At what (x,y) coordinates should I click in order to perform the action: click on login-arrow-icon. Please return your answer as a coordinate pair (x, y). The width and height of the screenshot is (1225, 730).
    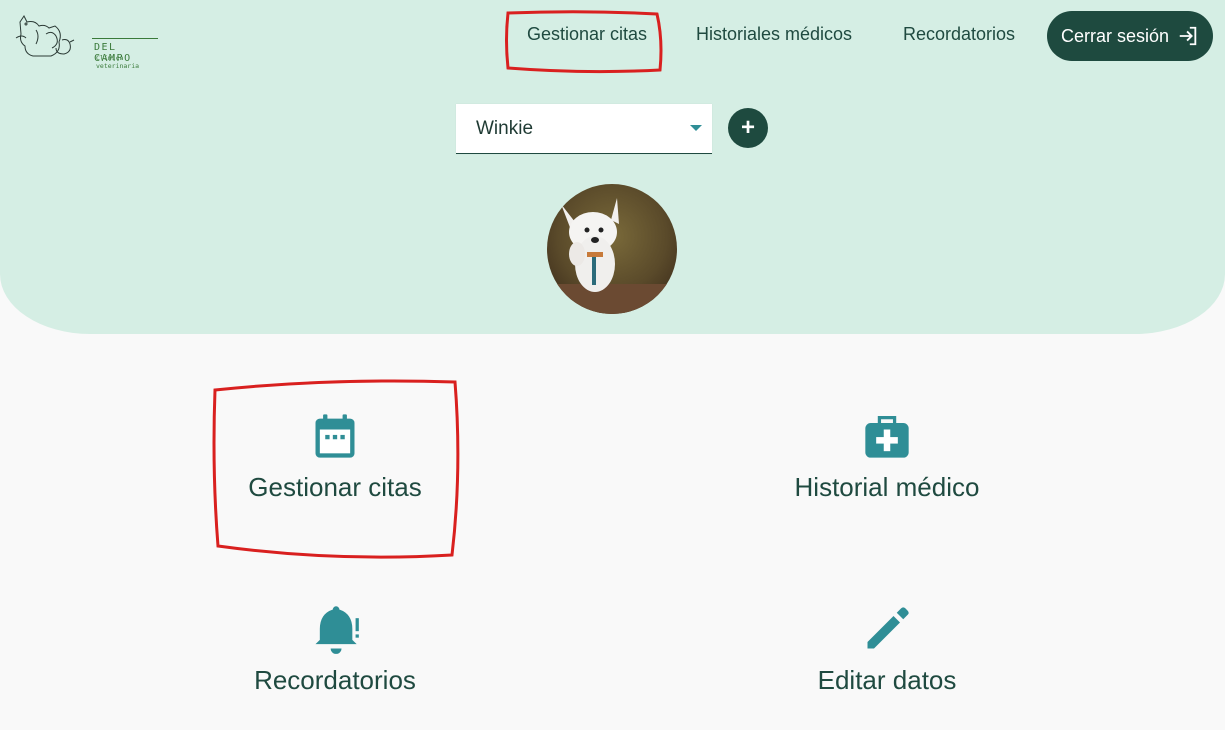
    Looking at the image, I should click on (1188, 36).